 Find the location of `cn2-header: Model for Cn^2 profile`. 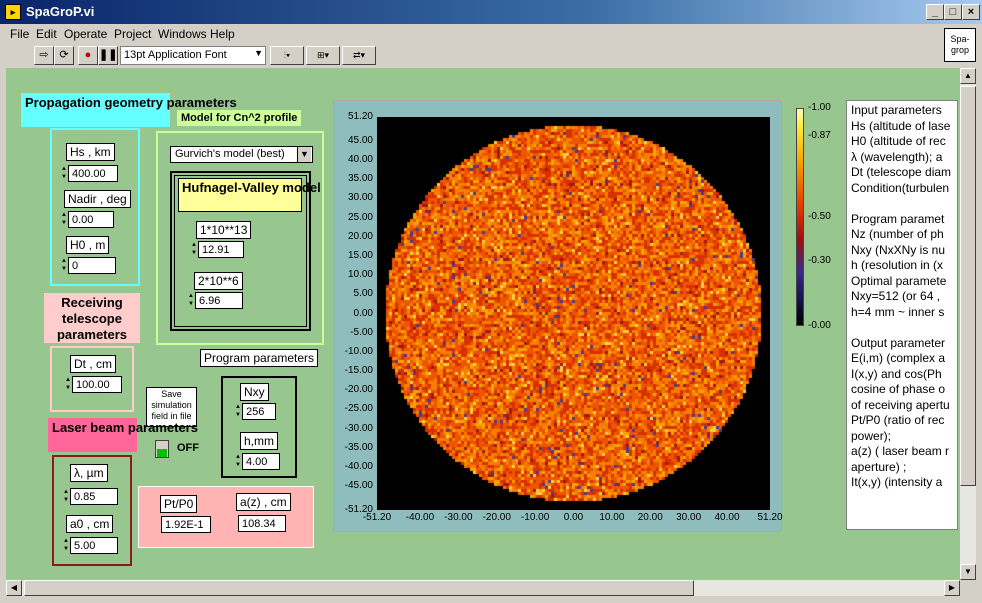

cn2-header: Model for Cn^2 profile is located at coordinates (239, 118).